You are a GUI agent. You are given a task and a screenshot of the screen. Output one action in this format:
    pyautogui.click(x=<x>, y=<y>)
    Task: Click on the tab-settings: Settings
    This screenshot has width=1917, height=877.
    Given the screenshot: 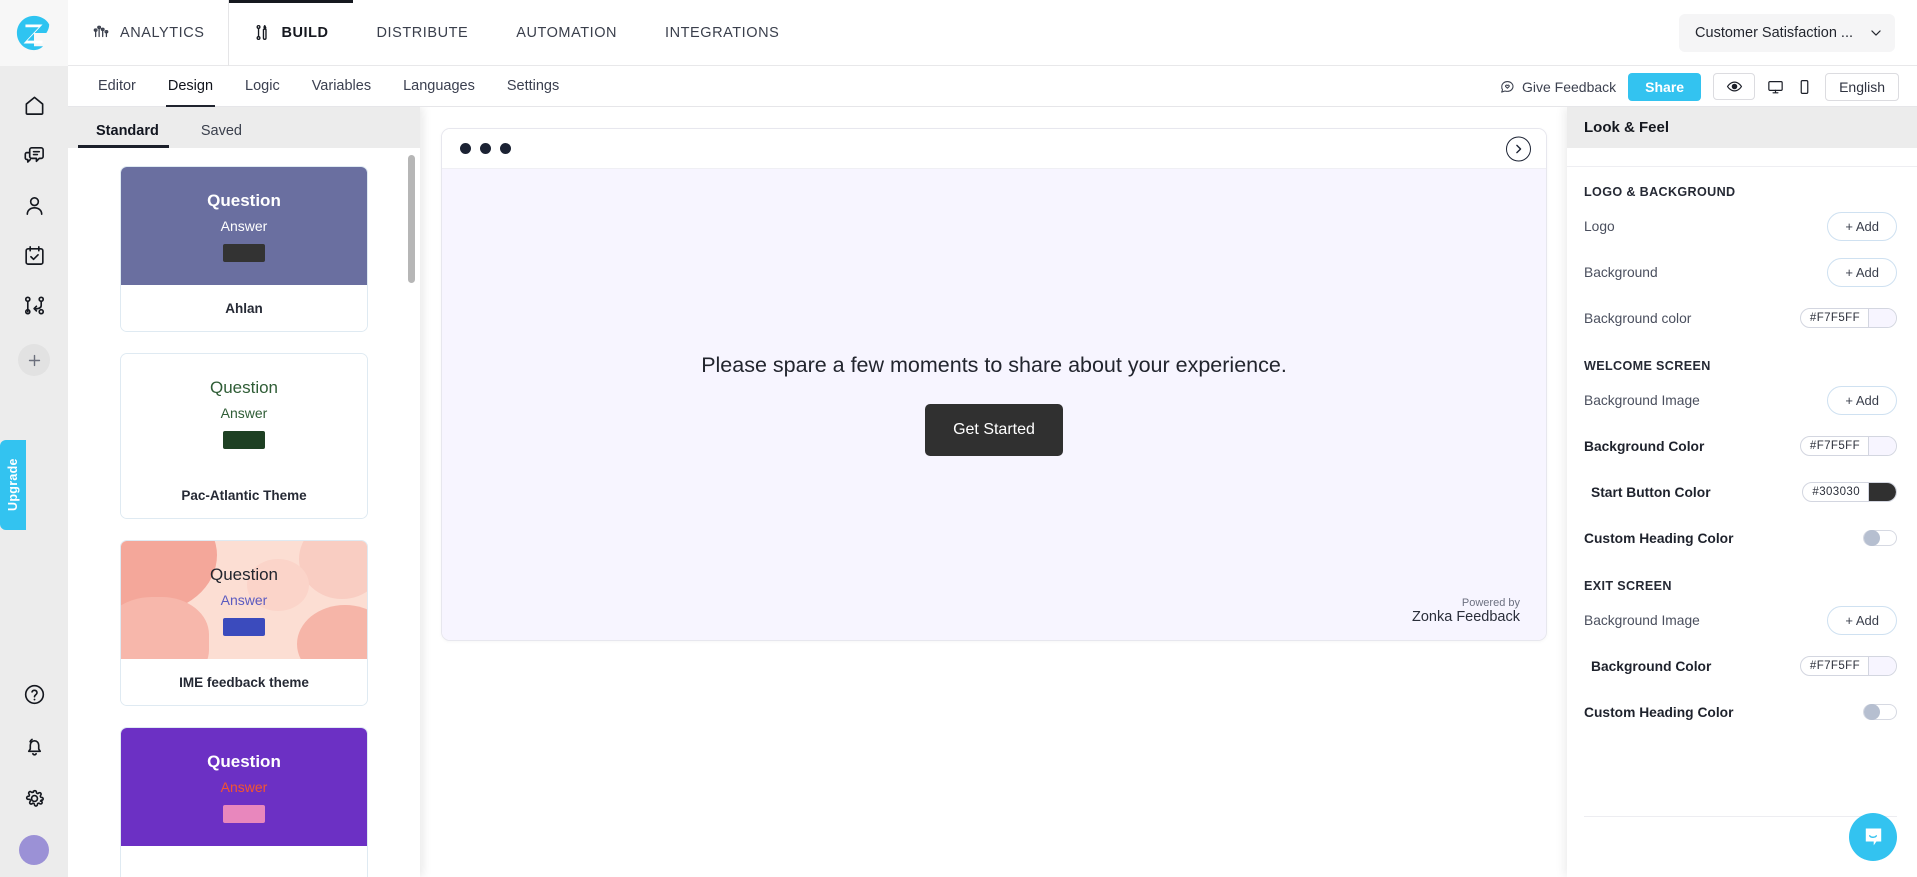 What is the action you would take?
    pyautogui.click(x=533, y=86)
    